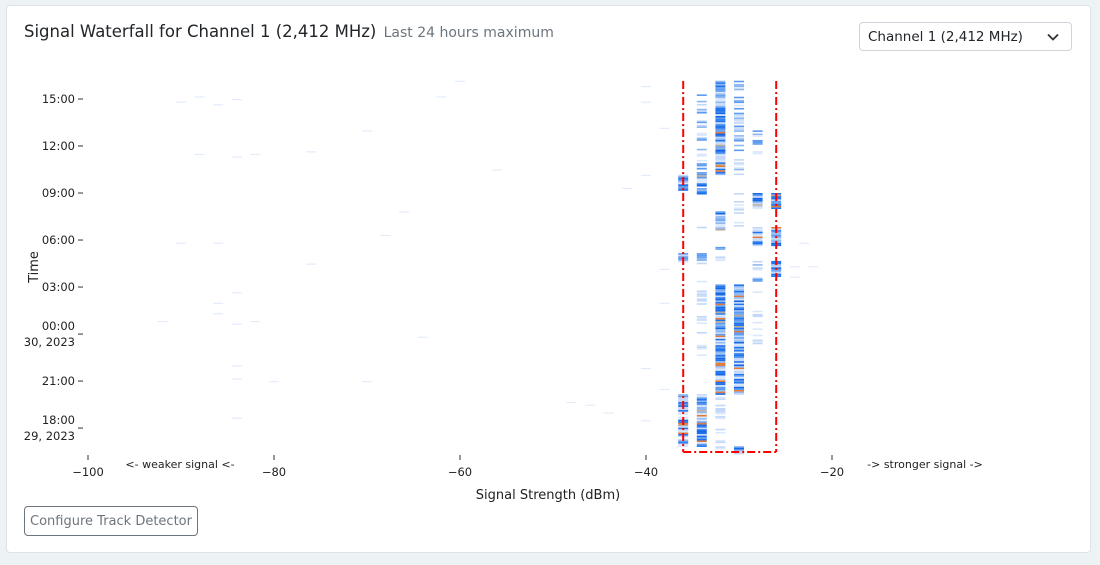 The height and width of the screenshot is (565, 1100). I want to click on x-tick-label: −80, so click(274, 472).